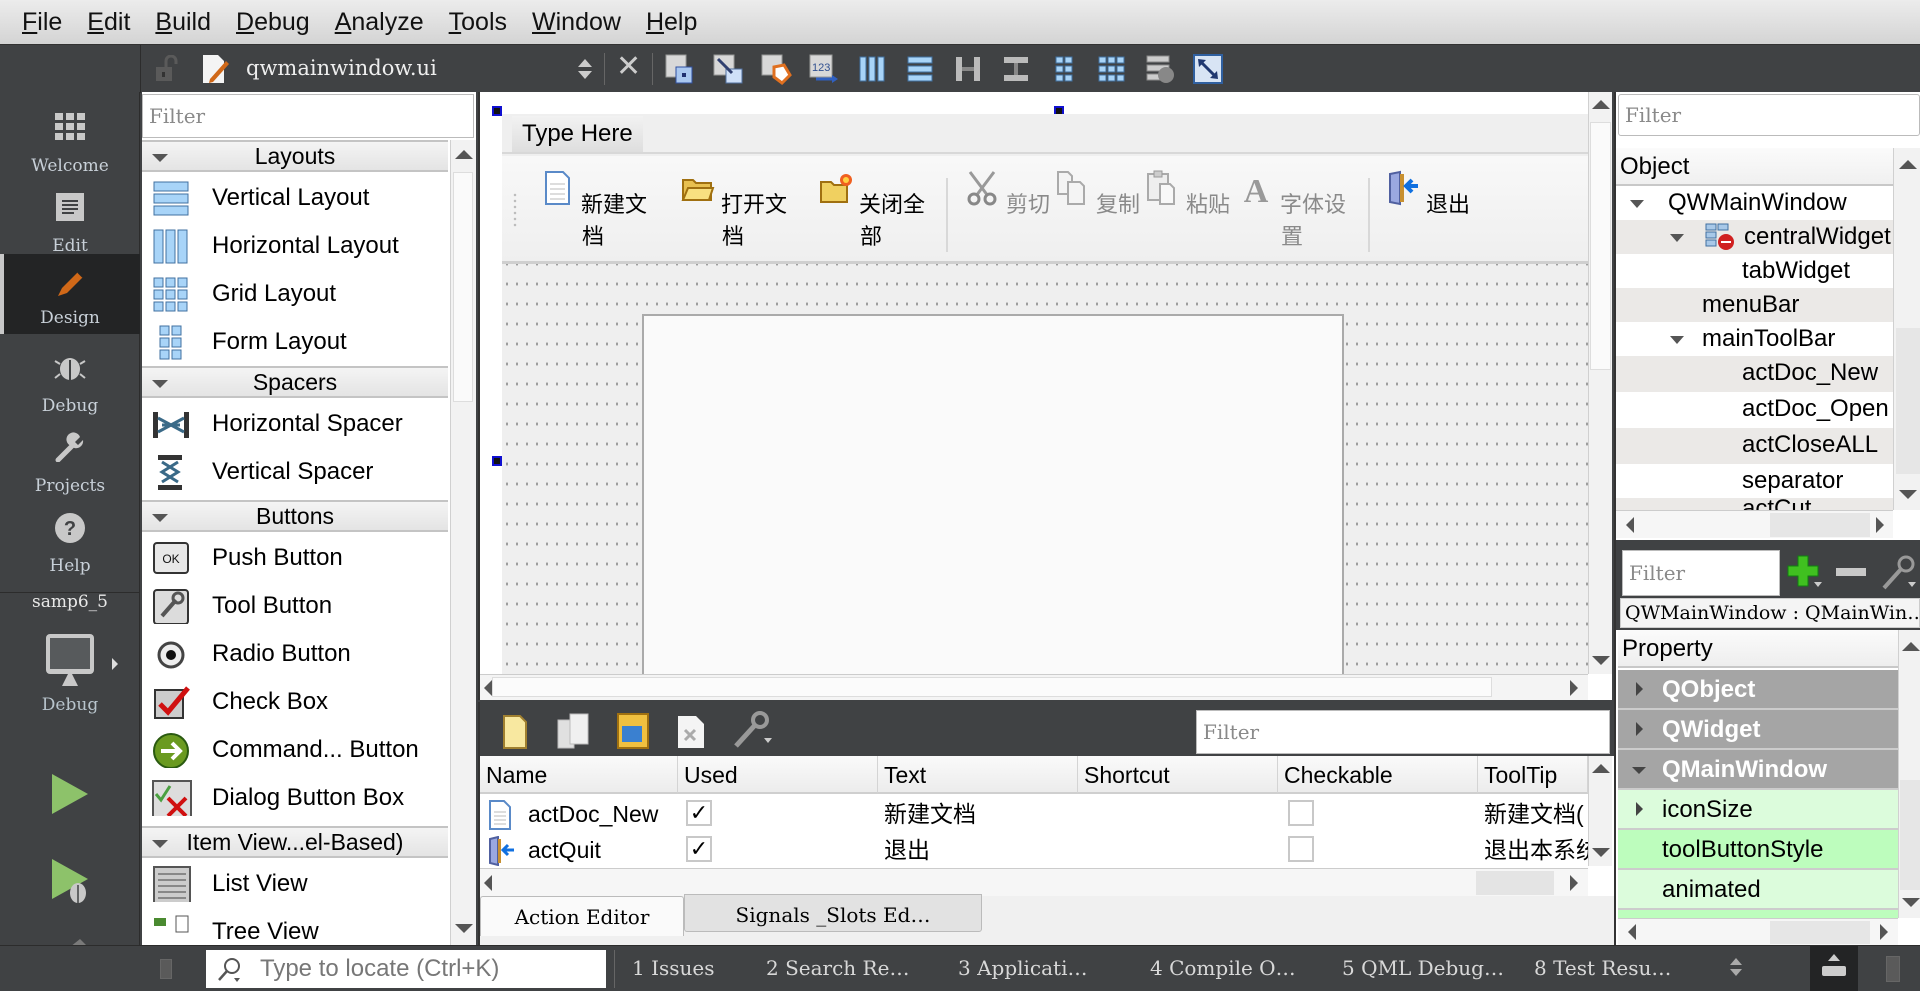 Image resolution: width=1920 pixels, height=991 pixels. Describe the element at coordinates (1208, 69) in the screenshot. I see `adjust-size-icon` at that location.